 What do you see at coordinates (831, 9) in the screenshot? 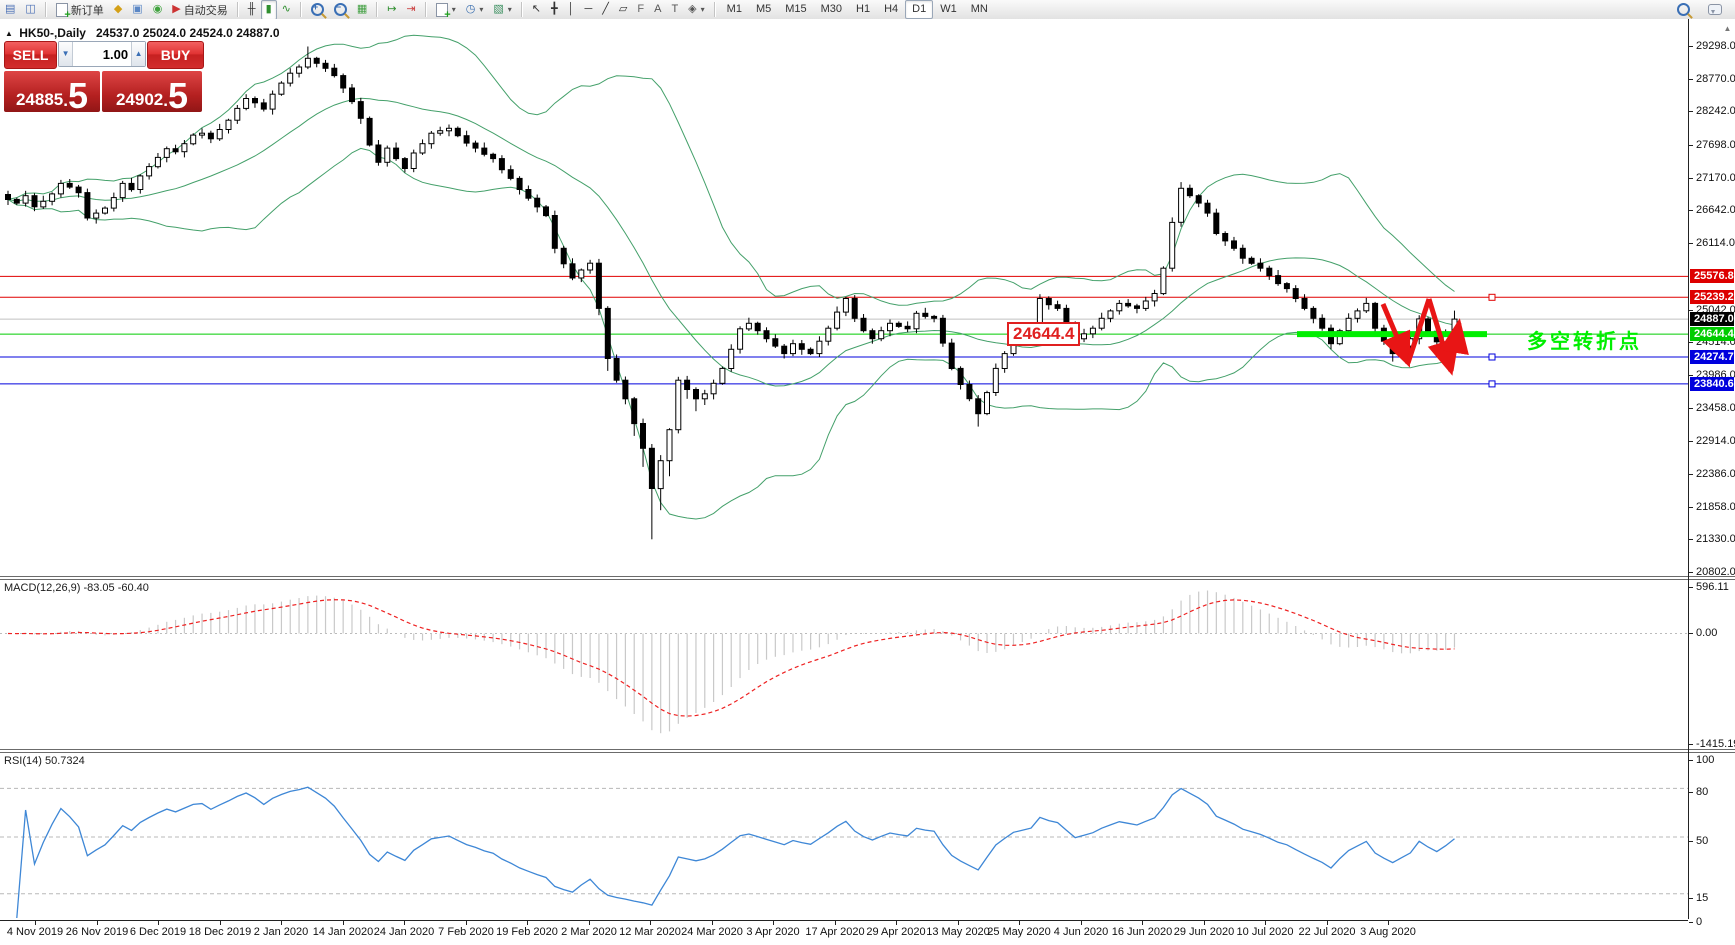
I see `tab-timeframe-M30: M30` at bounding box center [831, 9].